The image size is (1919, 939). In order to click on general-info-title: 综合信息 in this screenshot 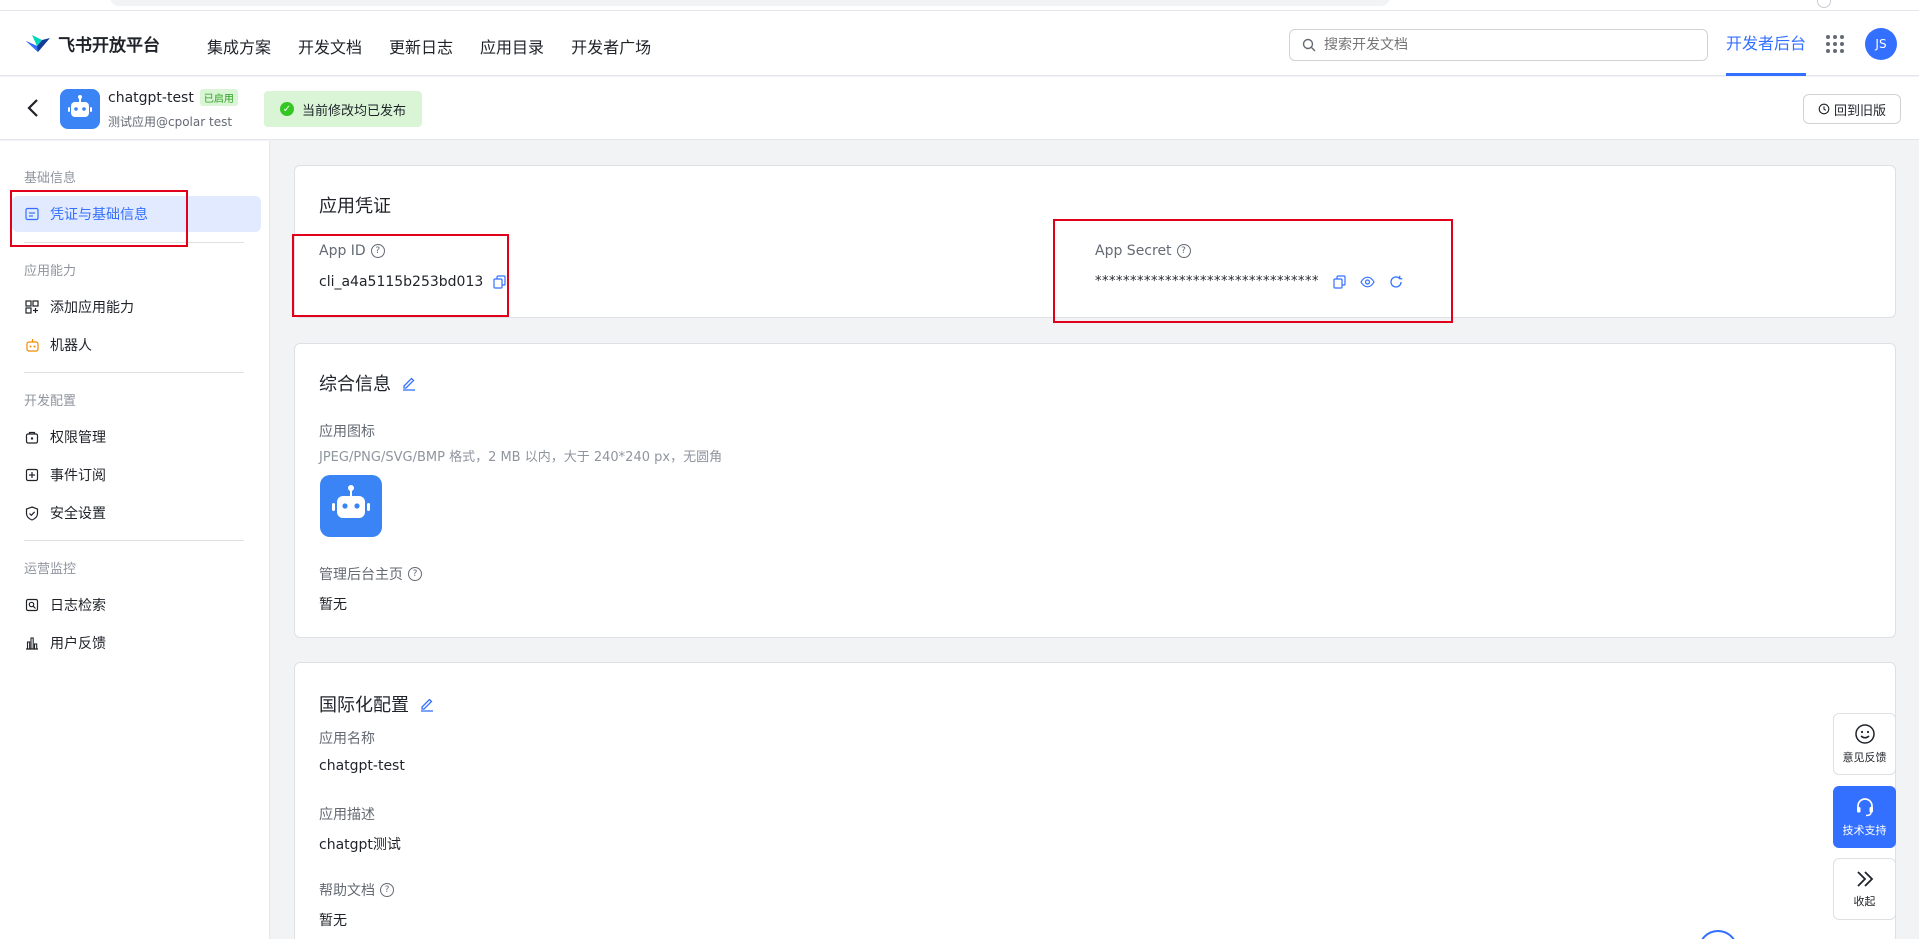, I will do `click(355, 384)`.